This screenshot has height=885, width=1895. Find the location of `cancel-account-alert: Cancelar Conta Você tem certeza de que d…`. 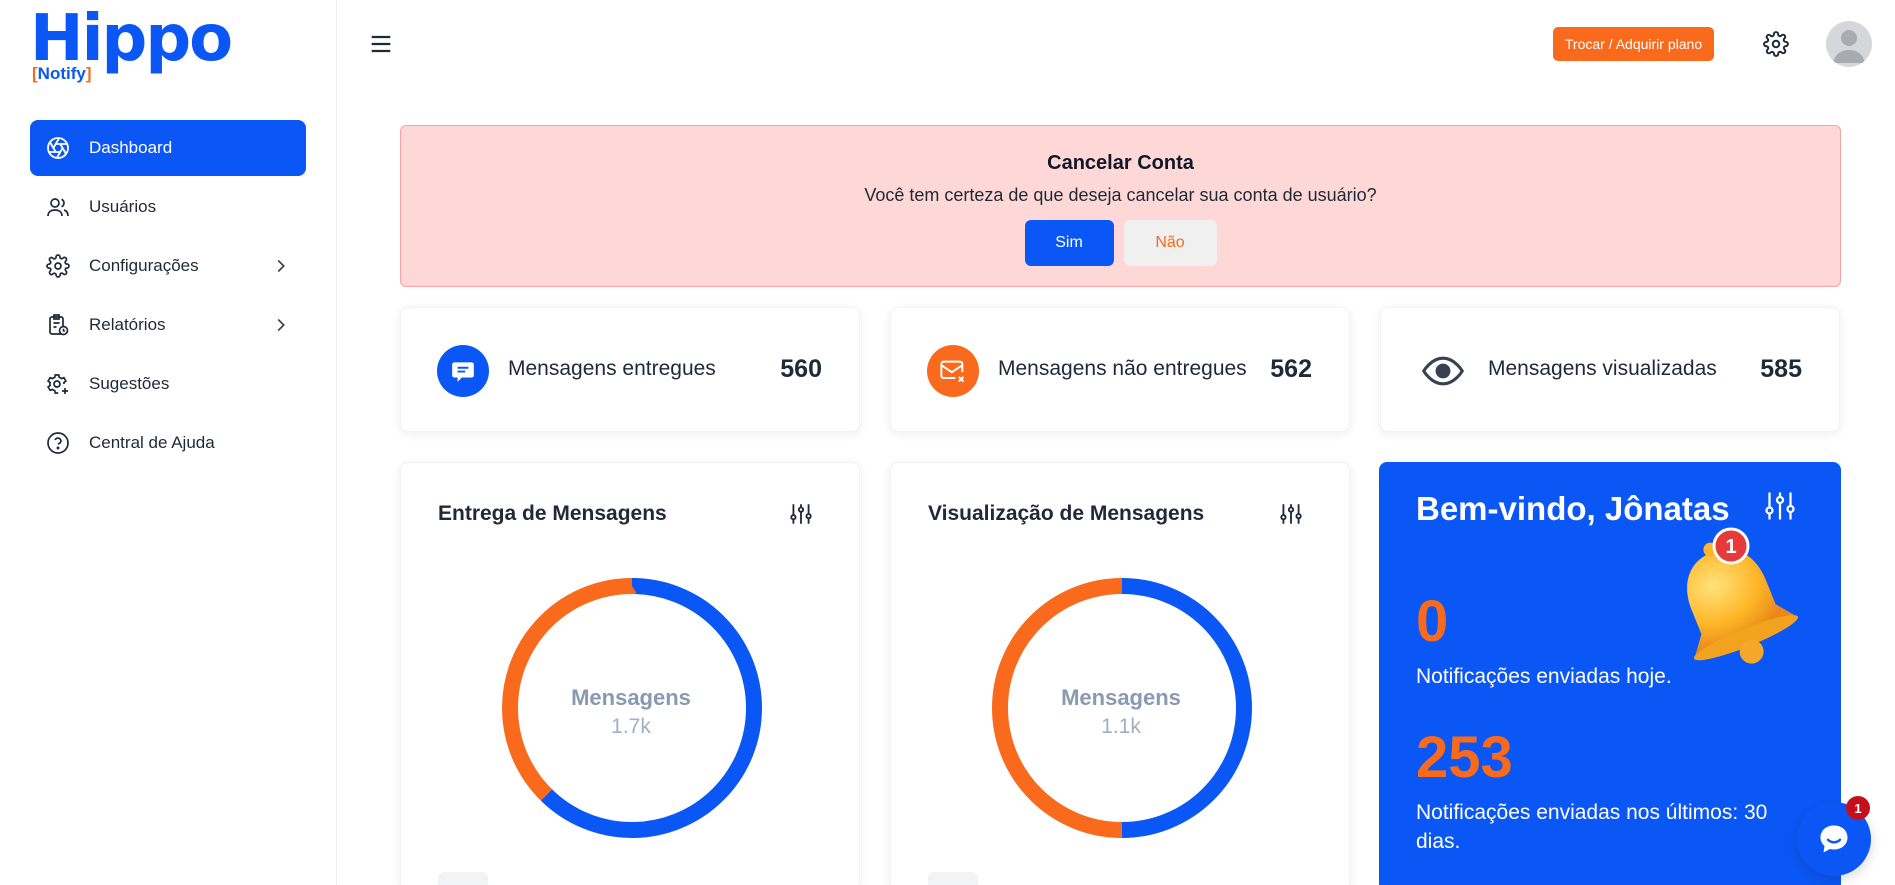

cancel-account-alert: Cancelar Conta Você tem certeza de que d… is located at coordinates (1120, 206).